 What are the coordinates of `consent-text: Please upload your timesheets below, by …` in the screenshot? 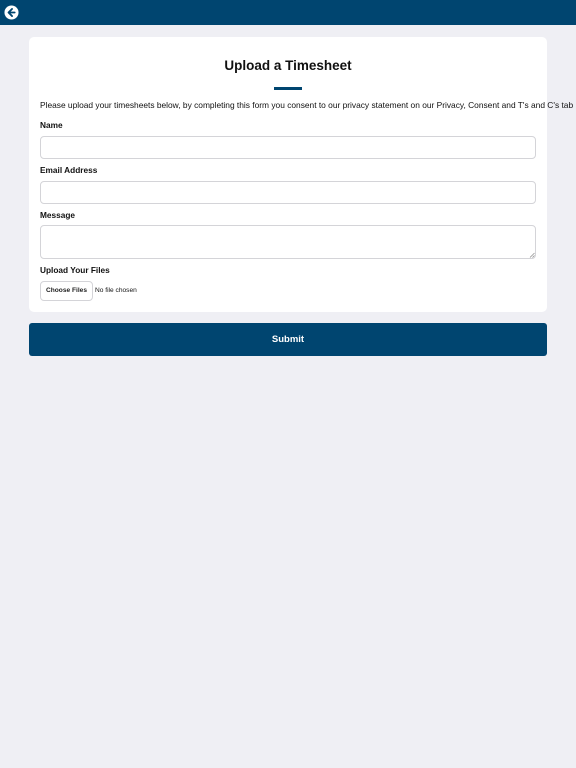 It's located at (307, 105).